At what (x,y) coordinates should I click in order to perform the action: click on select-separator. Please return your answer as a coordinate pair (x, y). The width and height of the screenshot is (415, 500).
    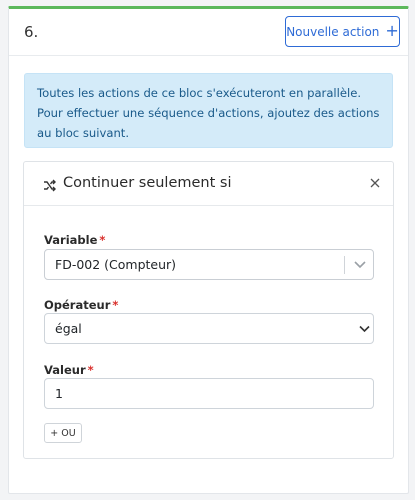
    Looking at the image, I should click on (344, 265).